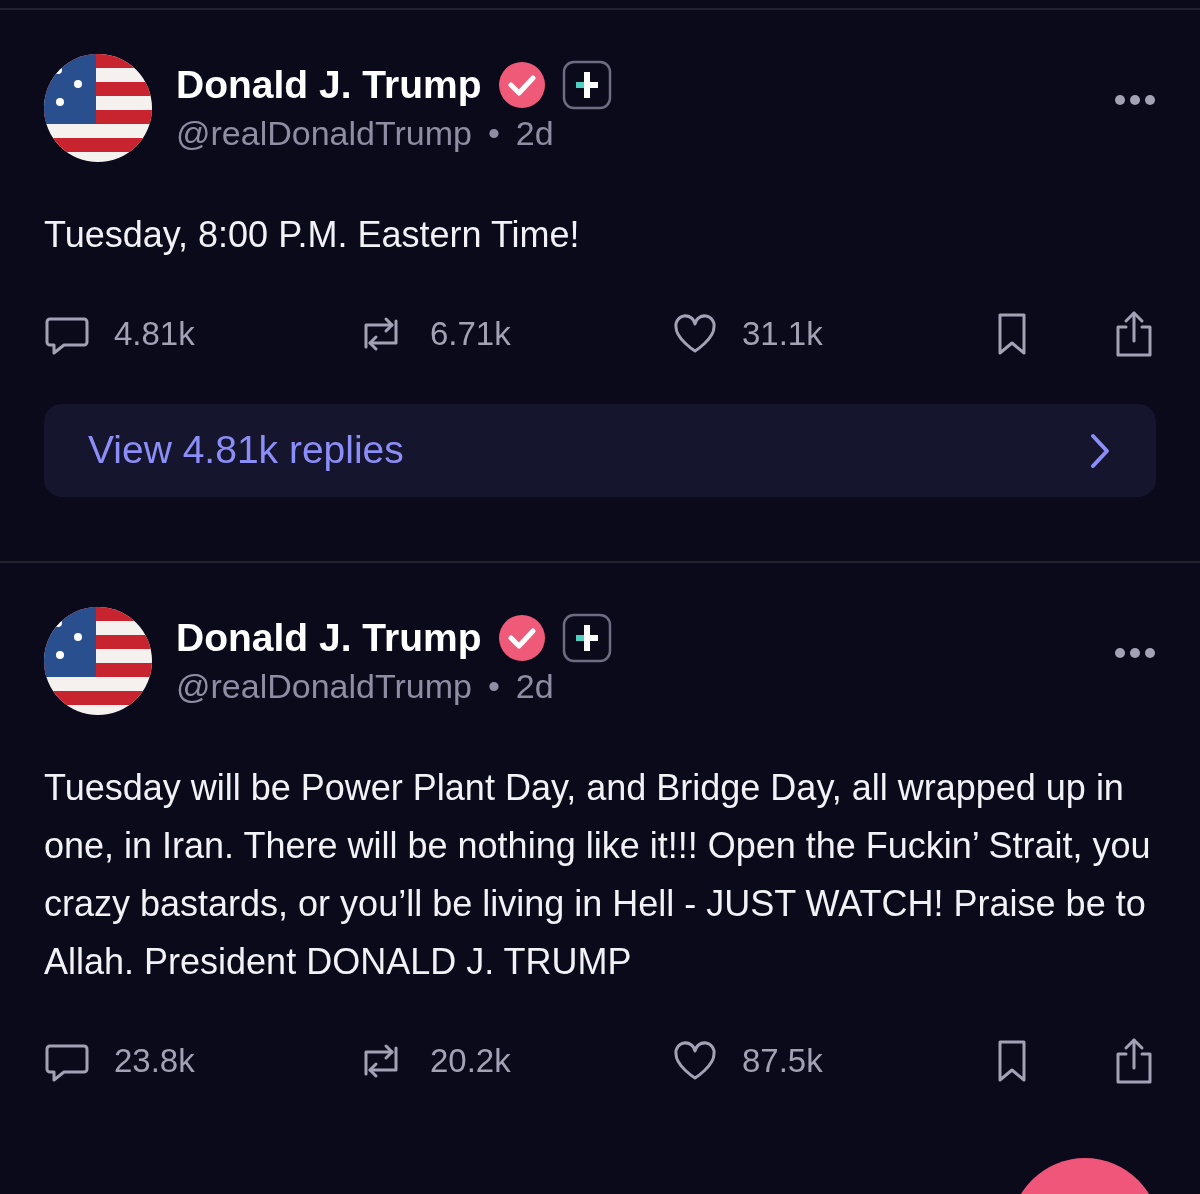  What do you see at coordinates (470, 334) in the screenshot?
I see `stat-count: 6.71k` at bounding box center [470, 334].